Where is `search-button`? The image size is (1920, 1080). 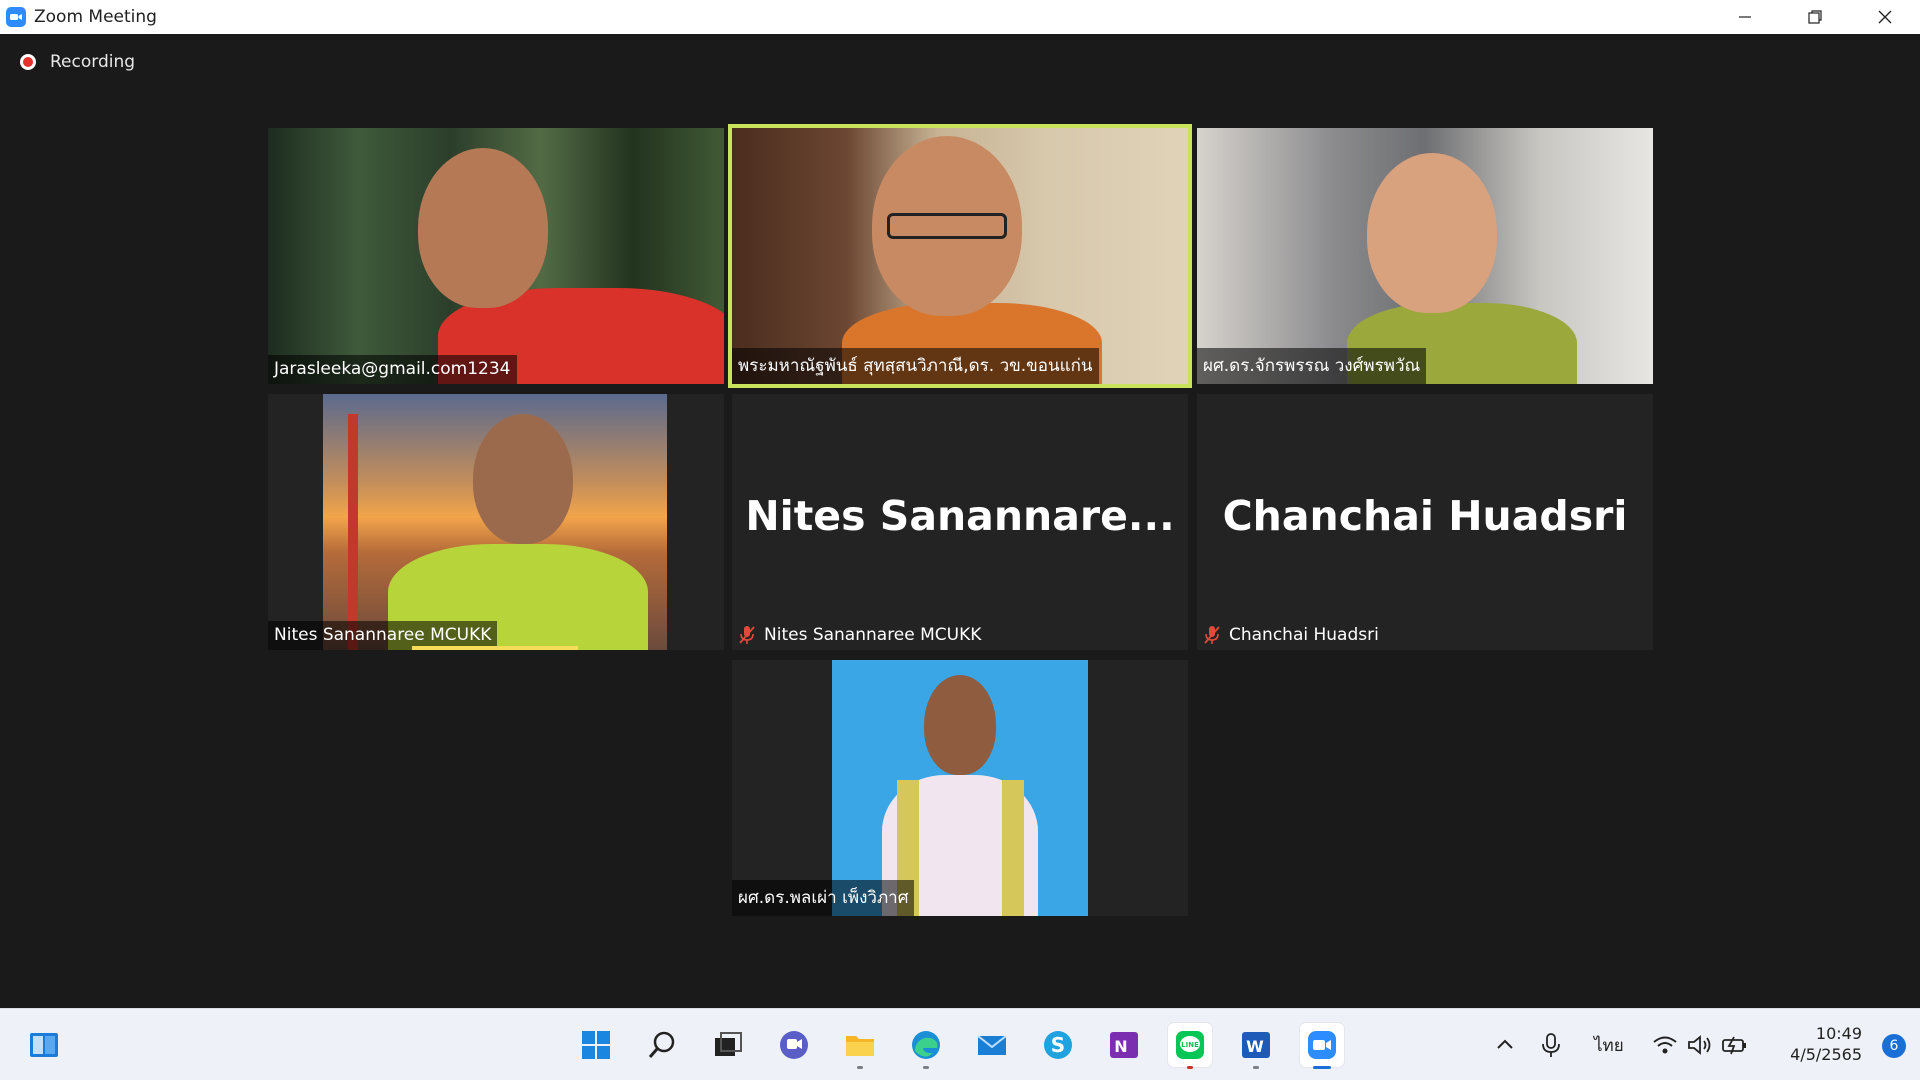
search-button is located at coordinates (662, 1045).